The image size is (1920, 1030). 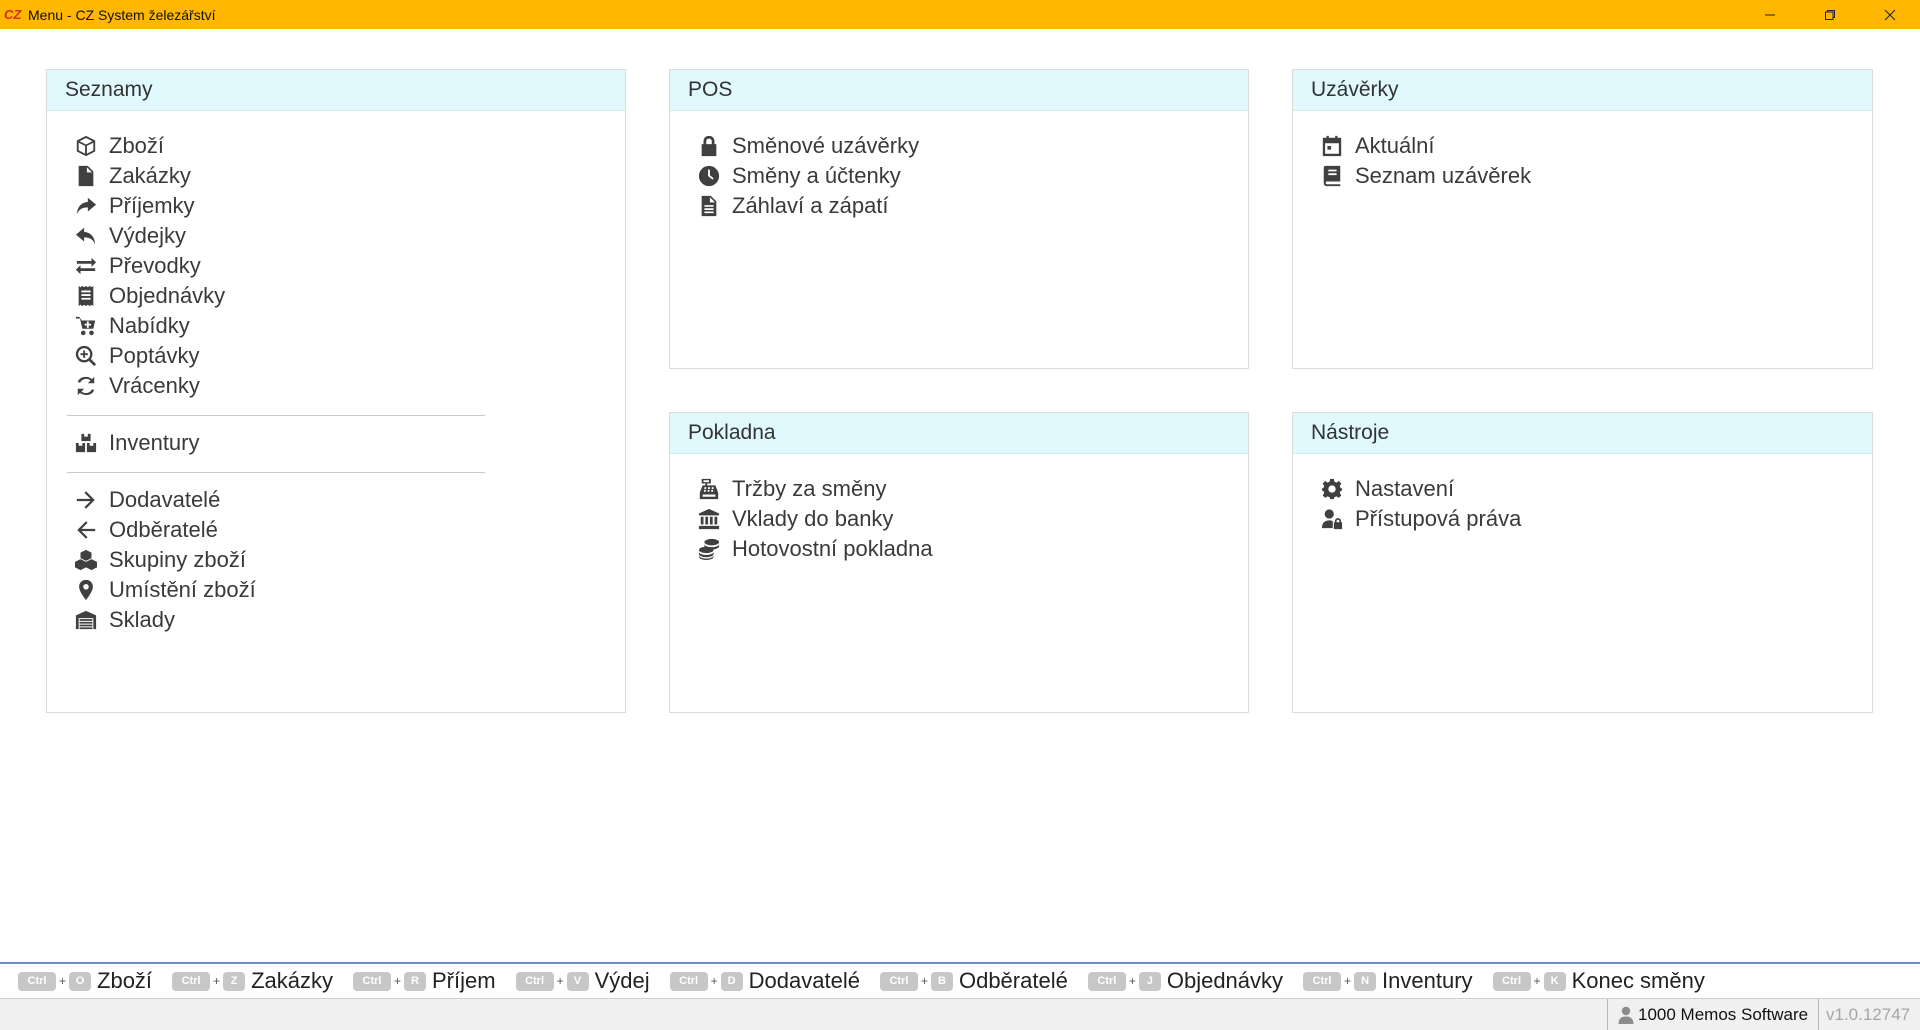 I want to click on cubes-icon, so click(x=86, y=560).